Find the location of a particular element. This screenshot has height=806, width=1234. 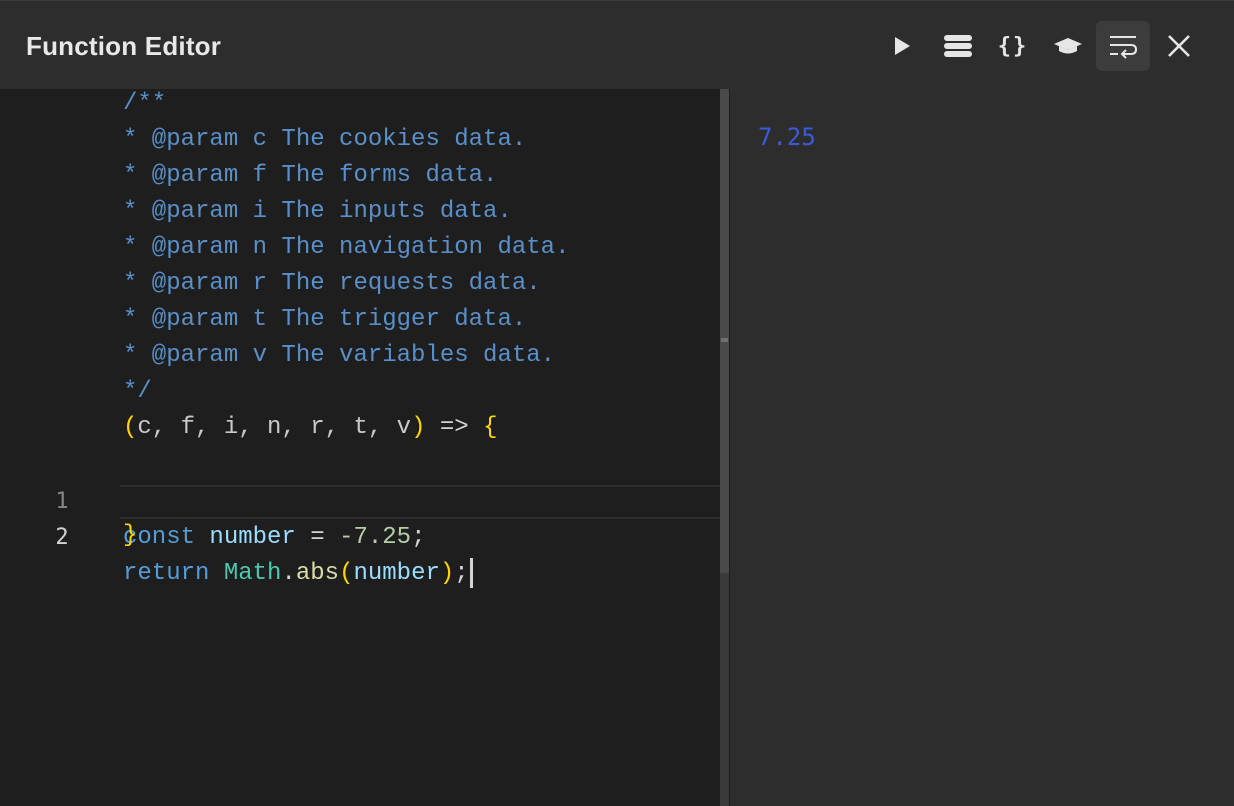

wrap-button is located at coordinates (1123, 46).